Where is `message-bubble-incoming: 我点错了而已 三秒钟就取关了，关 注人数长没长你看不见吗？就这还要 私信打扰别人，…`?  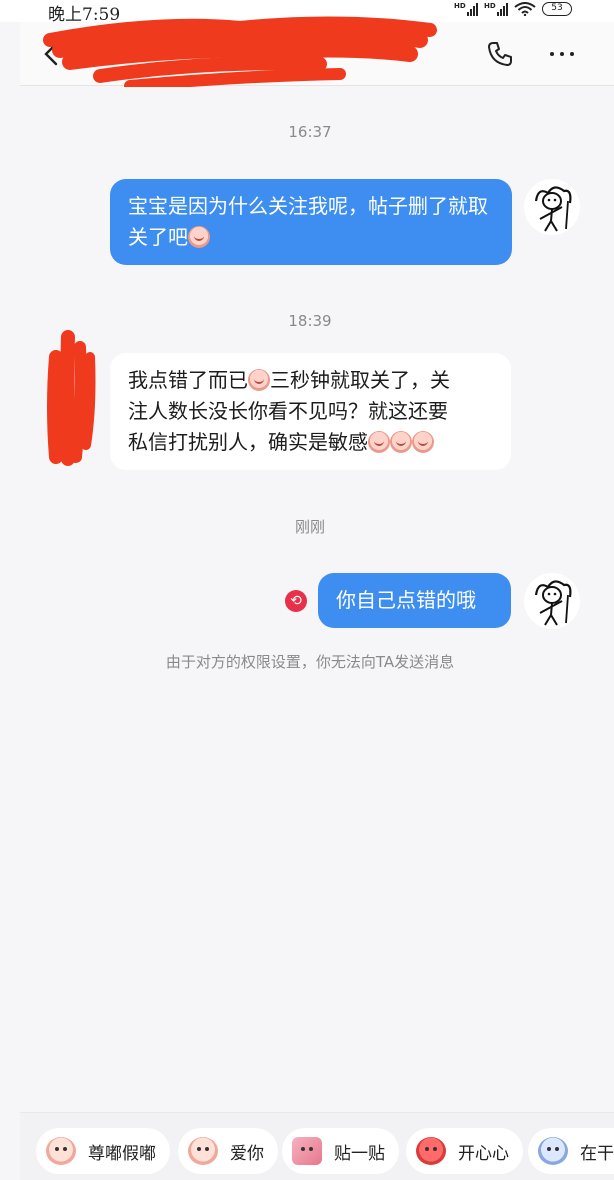 message-bubble-incoming: 我点错了而已 三秒钟就取关了，关 注人数长没长你看不见吗？就这还要 私信打扰别人，… is located at coordinates (310, 411).